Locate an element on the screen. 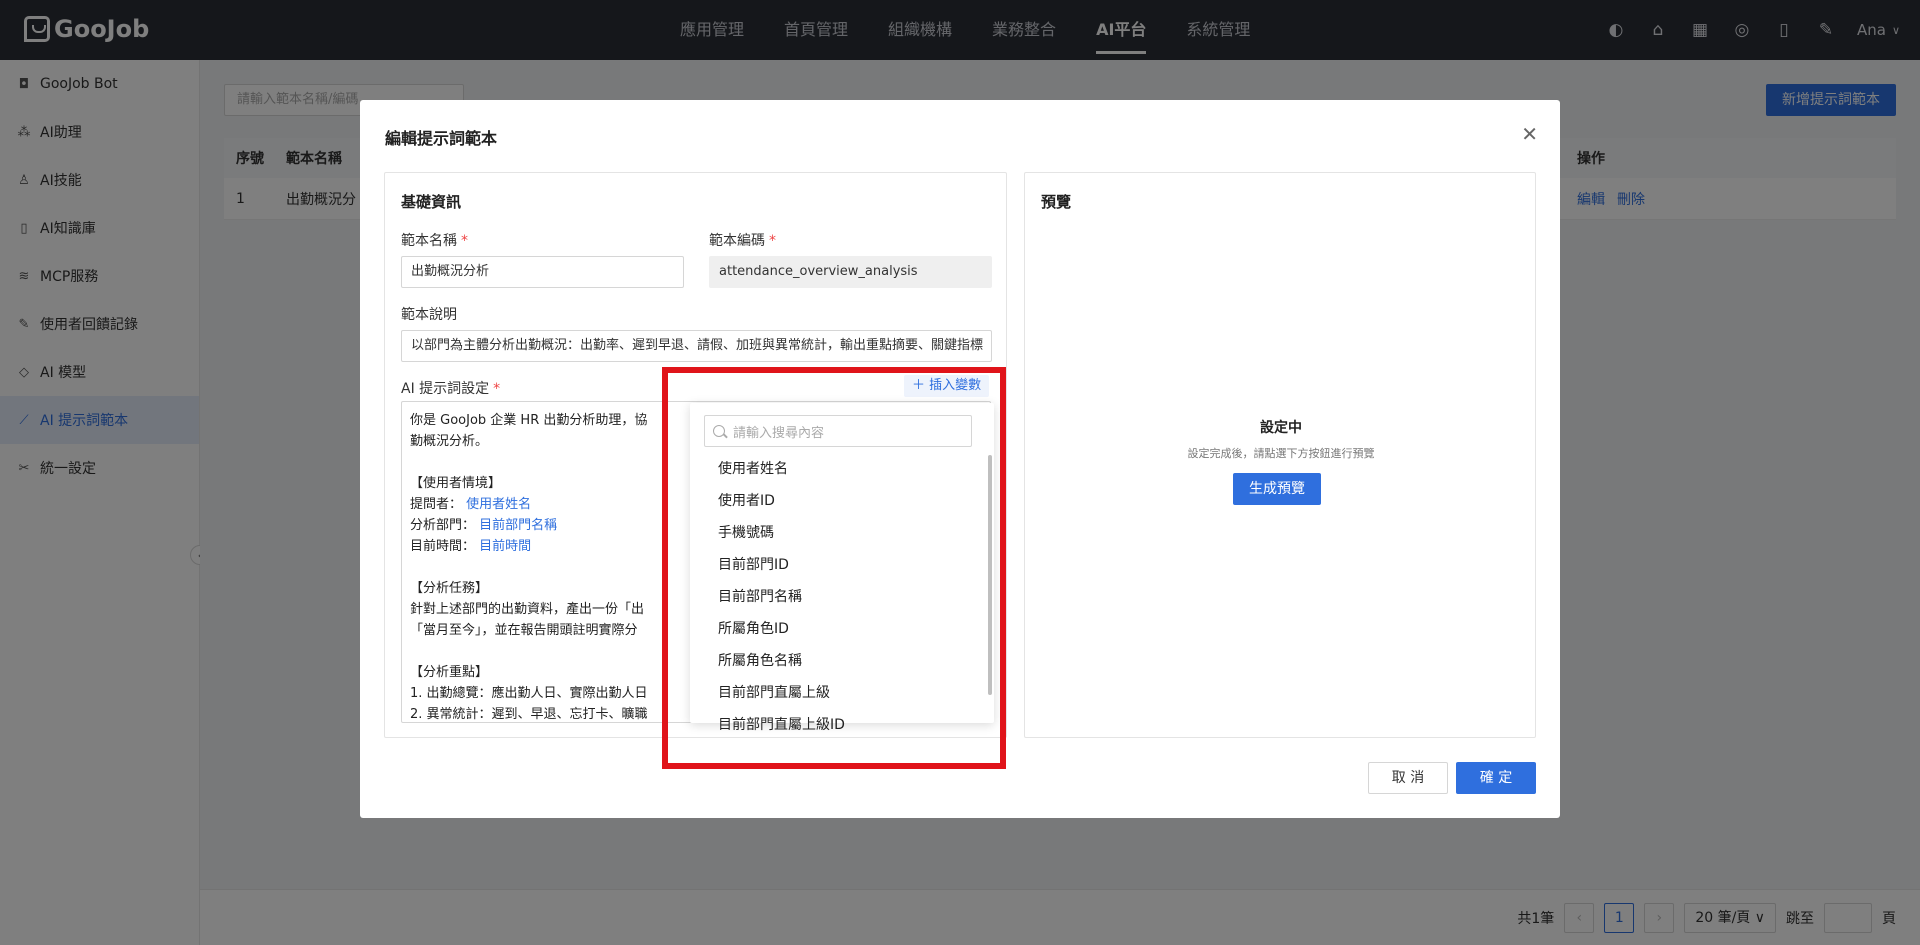 The height and width of the screenshot is (945, 1920). name-label: 範本名稱 * is located at coordinates (434, 241).